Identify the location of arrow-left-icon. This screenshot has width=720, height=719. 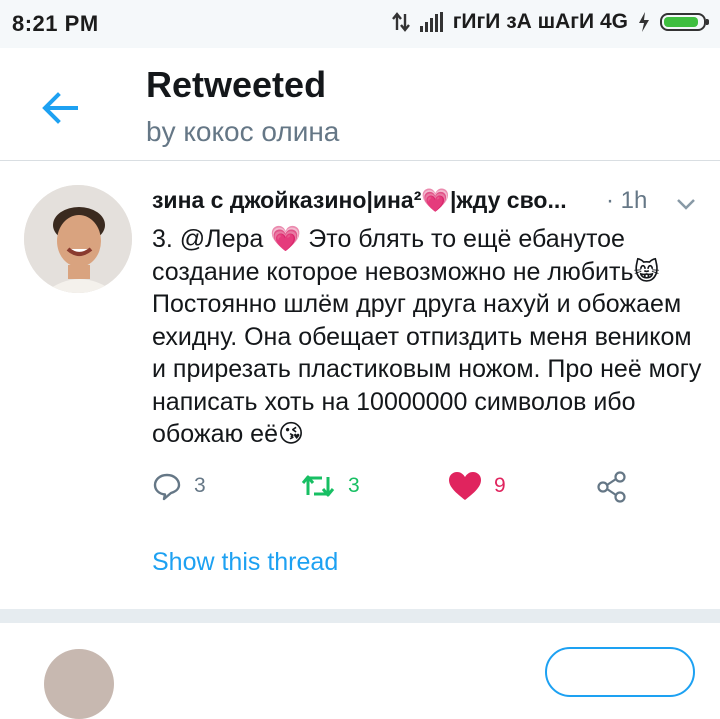
(60, 108).